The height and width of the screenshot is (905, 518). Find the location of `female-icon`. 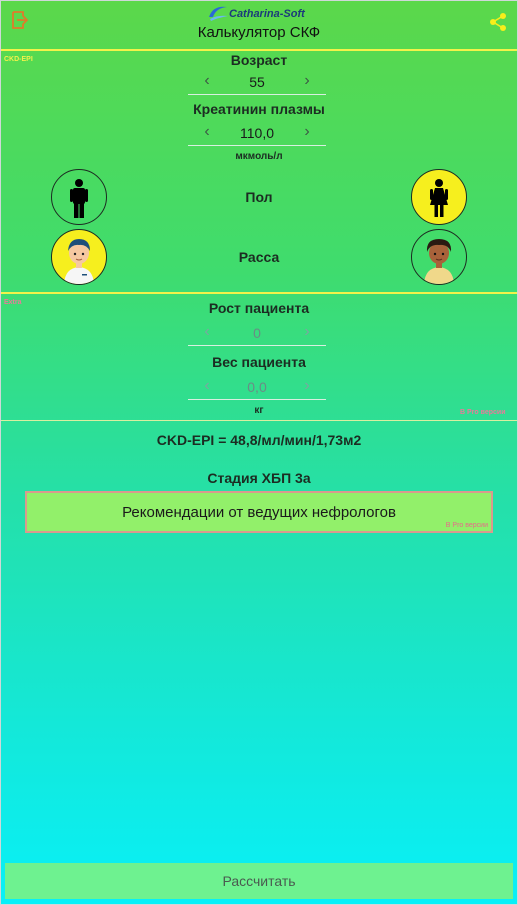

female-icon is located at coordinates (439, 198).